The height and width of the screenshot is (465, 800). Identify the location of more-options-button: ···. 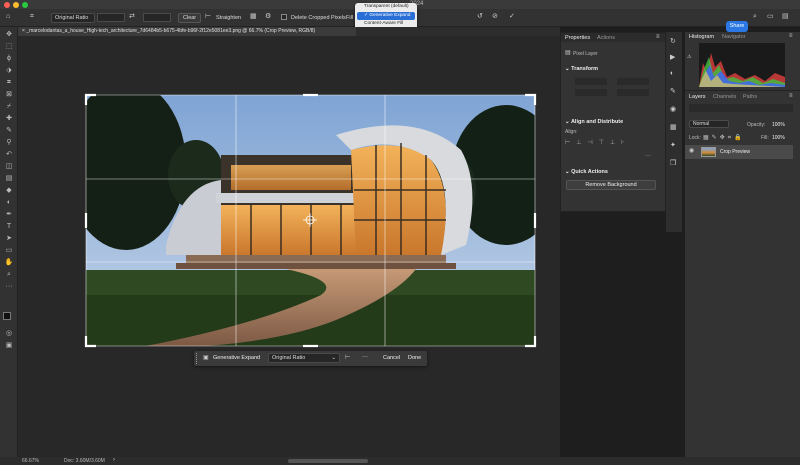
(365, 357).